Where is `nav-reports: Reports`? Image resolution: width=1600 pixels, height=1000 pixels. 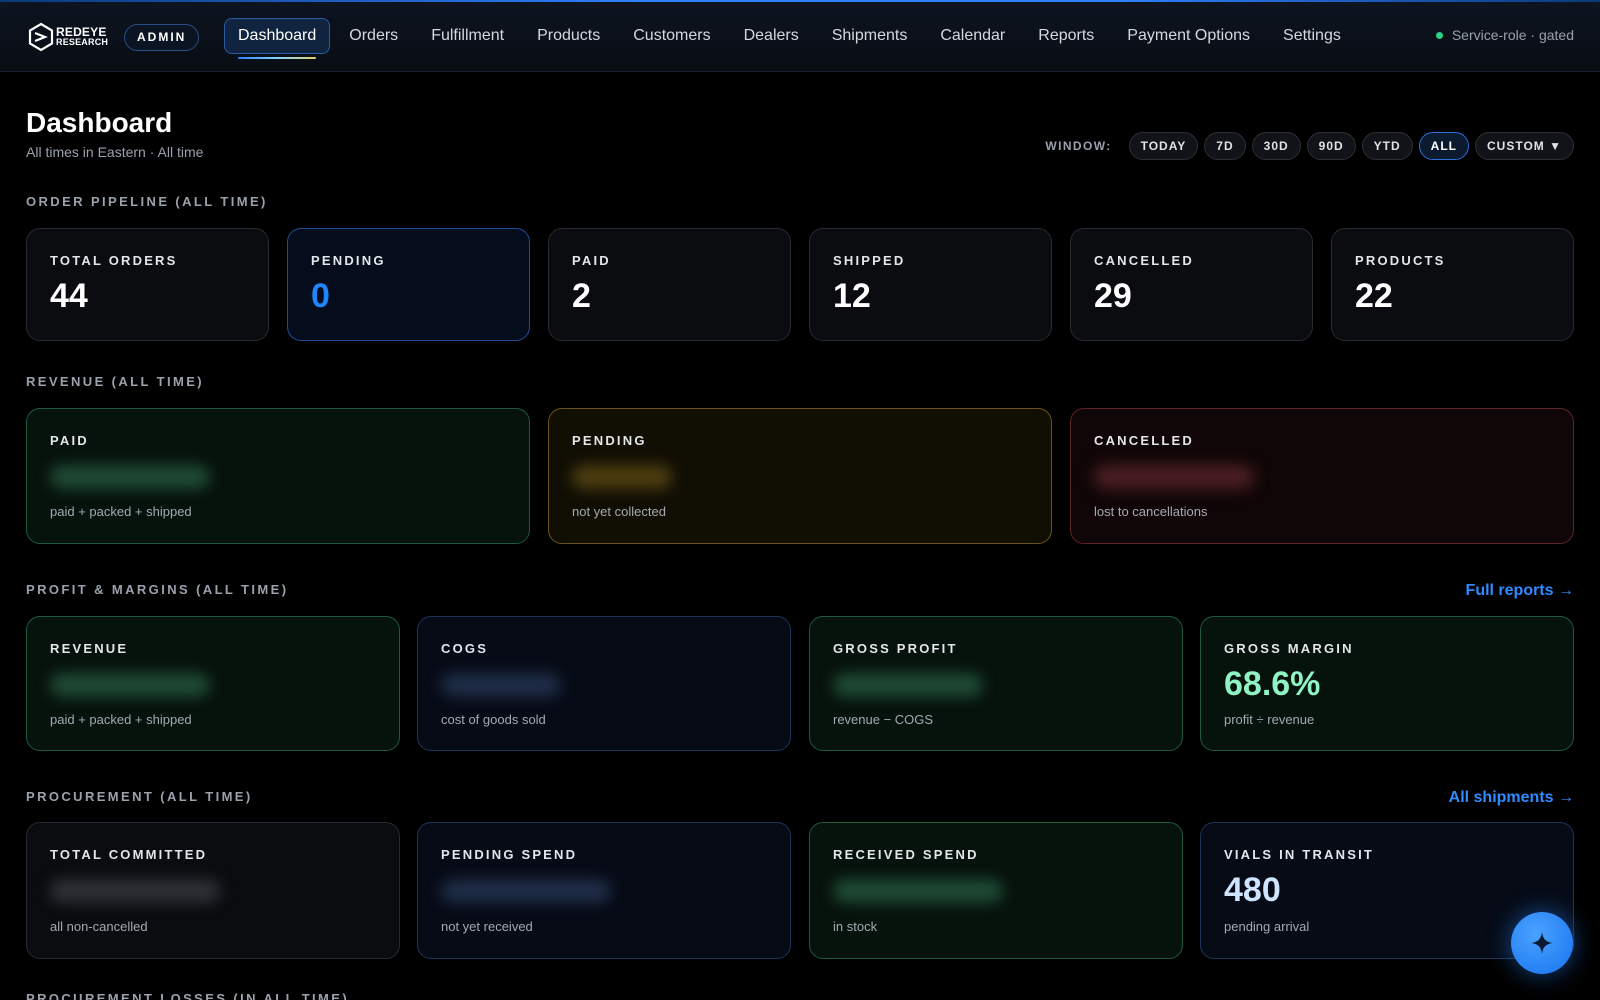
nav-reports: Reports is located at coordinates (1066, 36).